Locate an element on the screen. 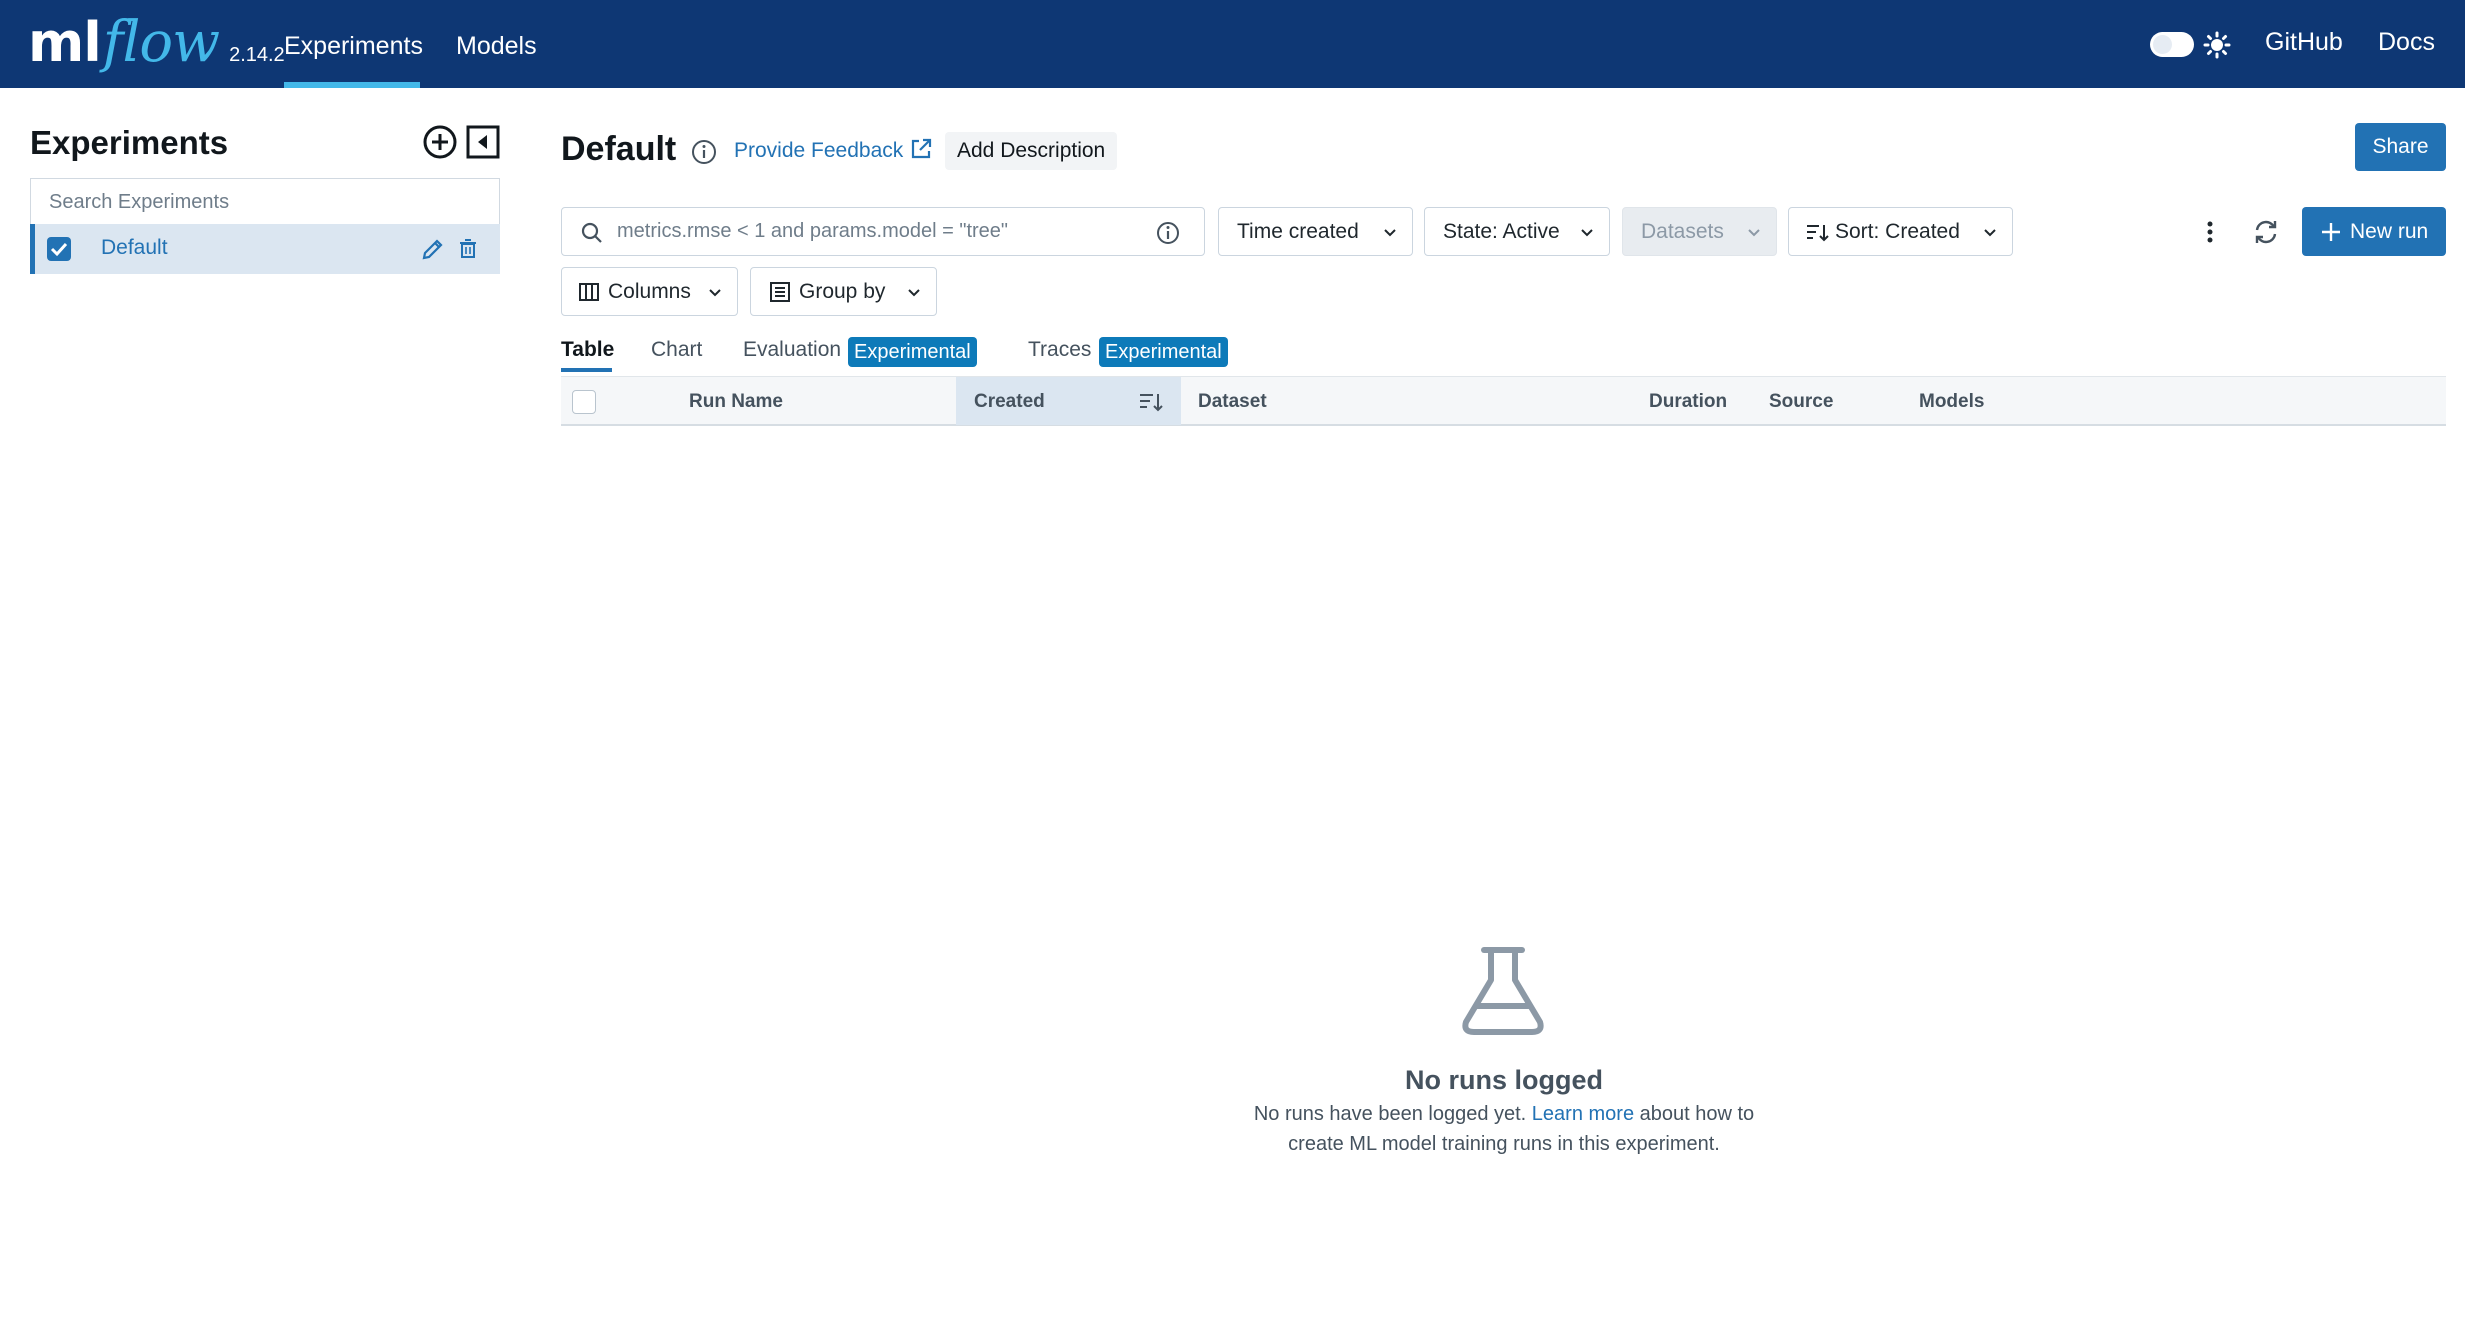 The width and height of the screenshot is (2465, 1341). empty-text-before: No runs have been logged yet. is located at coordinates (1392, 1114).